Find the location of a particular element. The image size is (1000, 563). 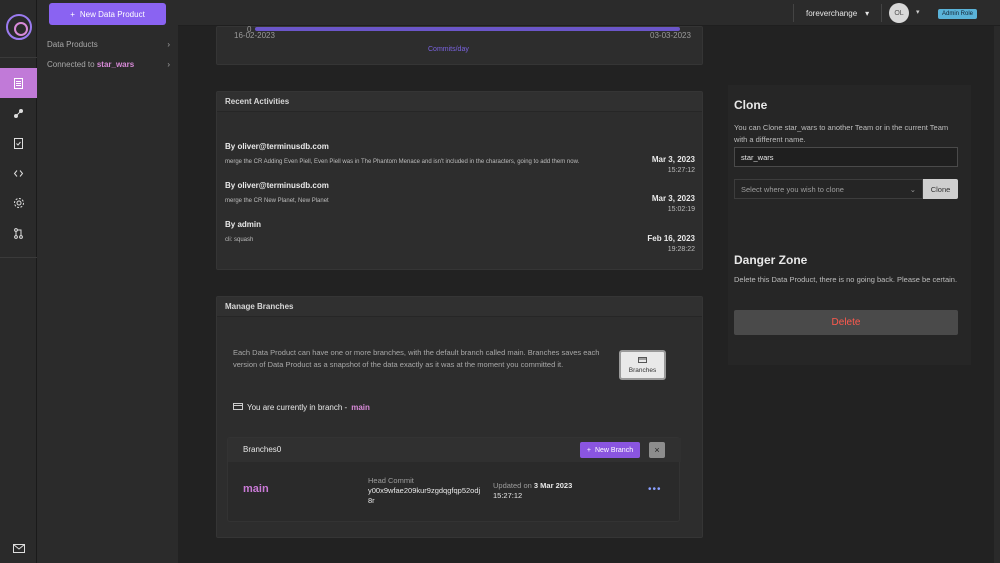

new-data-product-button: + New Data Product is located at coordinates (107, 14).